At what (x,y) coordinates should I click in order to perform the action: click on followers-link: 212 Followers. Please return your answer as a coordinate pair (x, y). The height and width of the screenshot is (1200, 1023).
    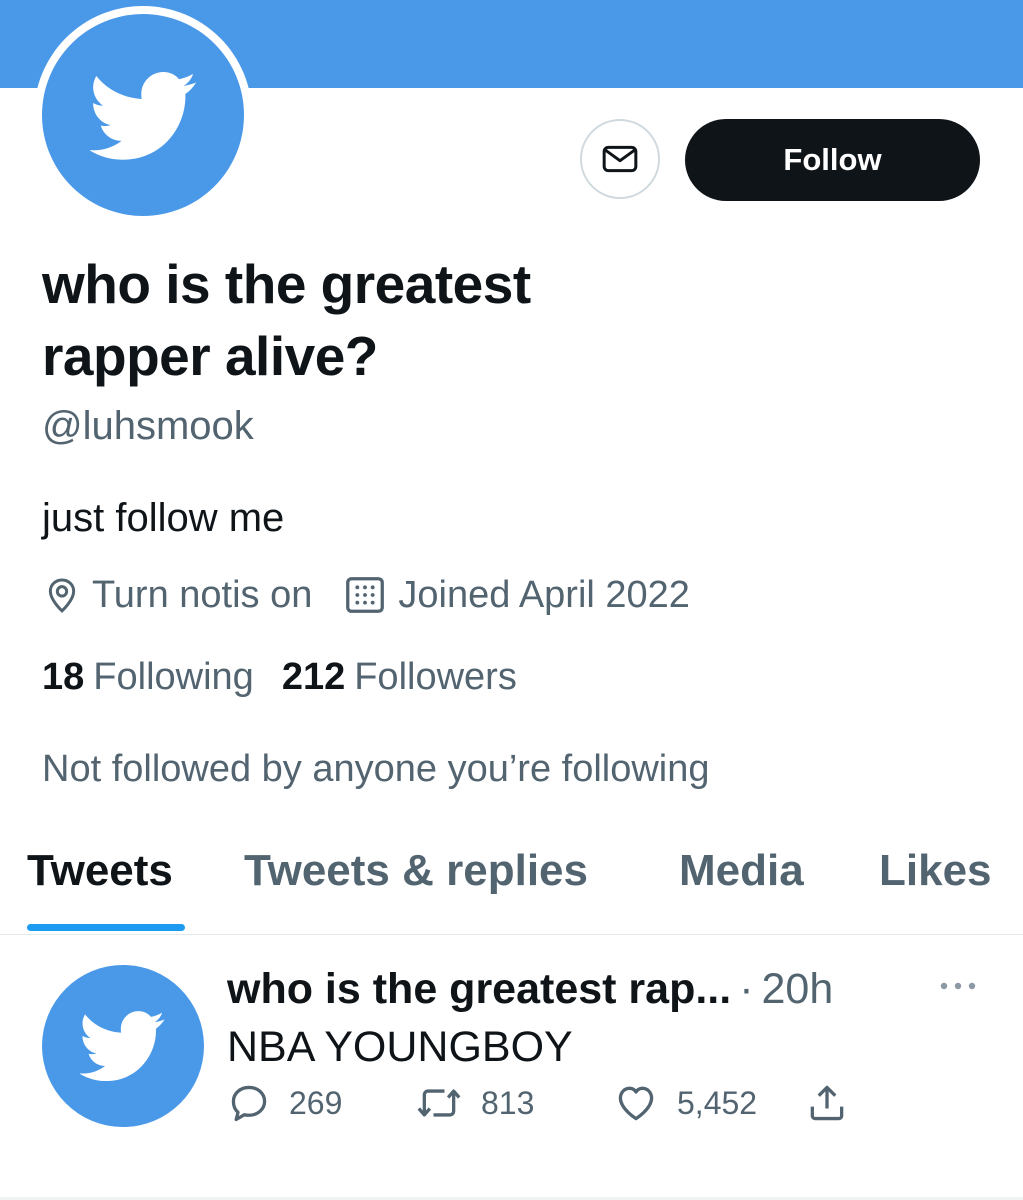
    Looking at the image, I should click on (399, 677).